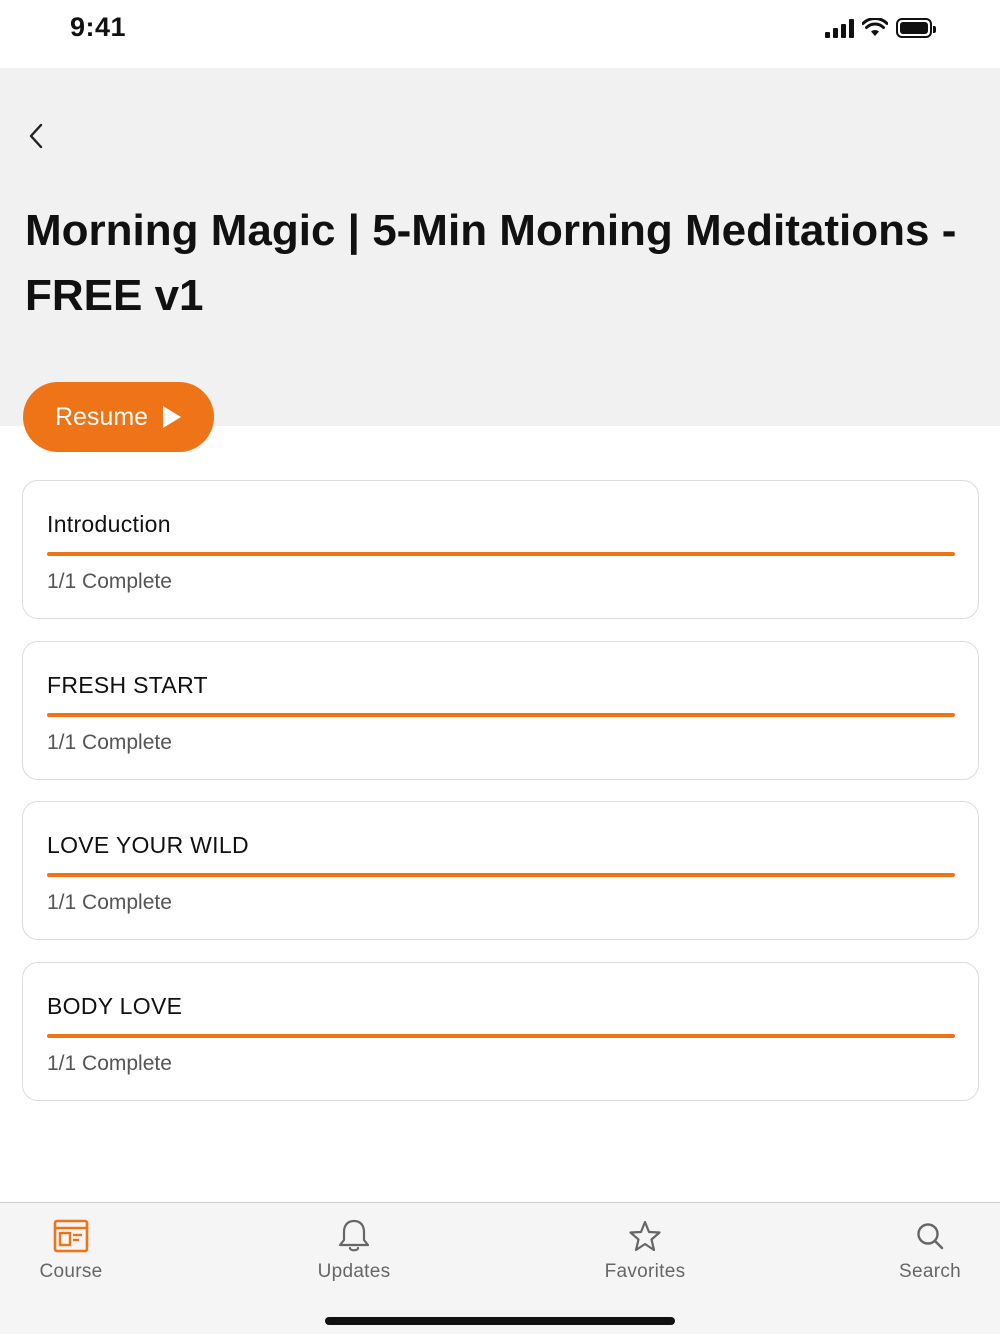 Image resolution: width=1000 pixels, height=1334 pixels. Describe the element at coordinates (101, 416) in the screenshot. I see `resume-label: Resume` at that location.